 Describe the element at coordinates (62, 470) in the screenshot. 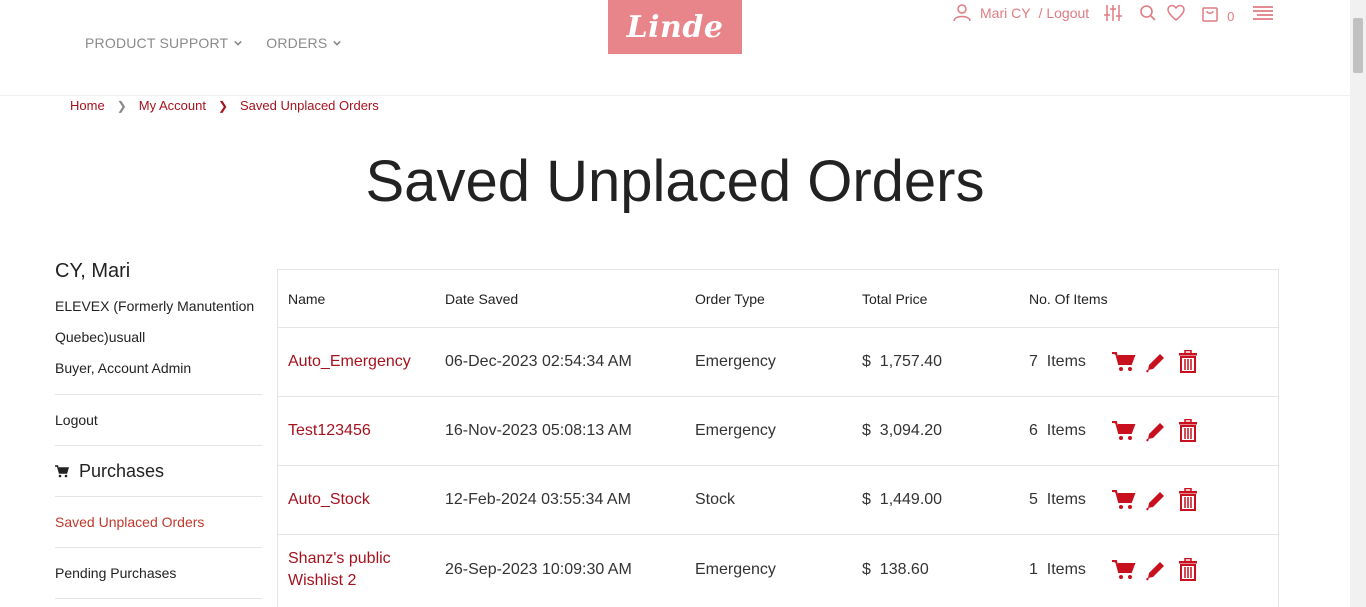

I see `cart-icon` at that location.